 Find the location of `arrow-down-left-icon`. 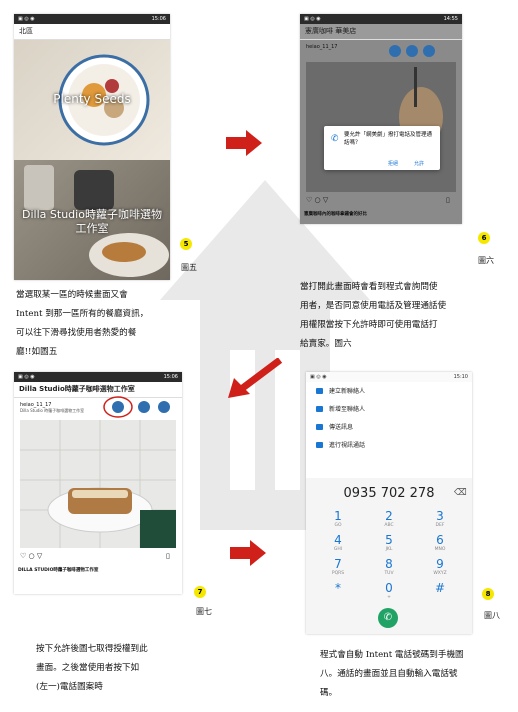

arrow-down-left-icon is located at coordinates (255, 378).